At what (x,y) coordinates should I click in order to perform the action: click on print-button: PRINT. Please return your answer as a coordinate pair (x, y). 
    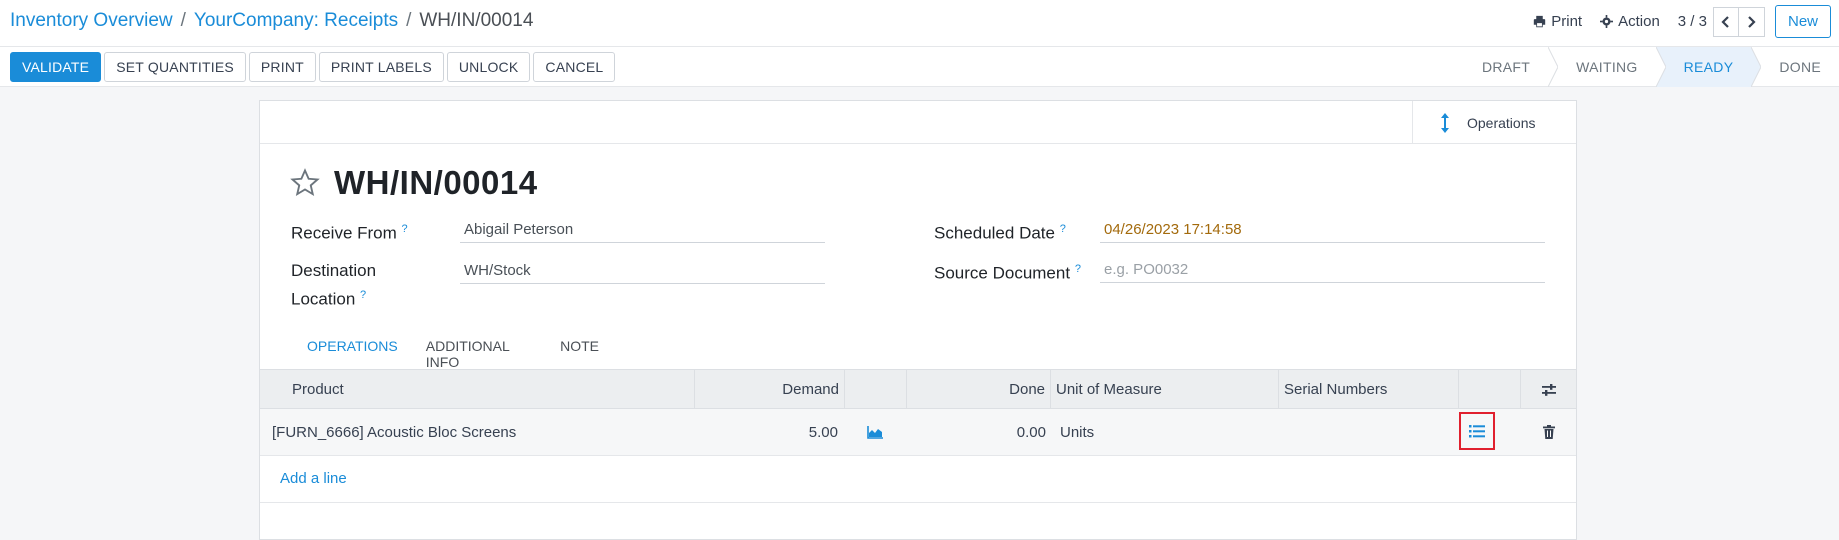
    Looking at the image, I should click on (282, 67).